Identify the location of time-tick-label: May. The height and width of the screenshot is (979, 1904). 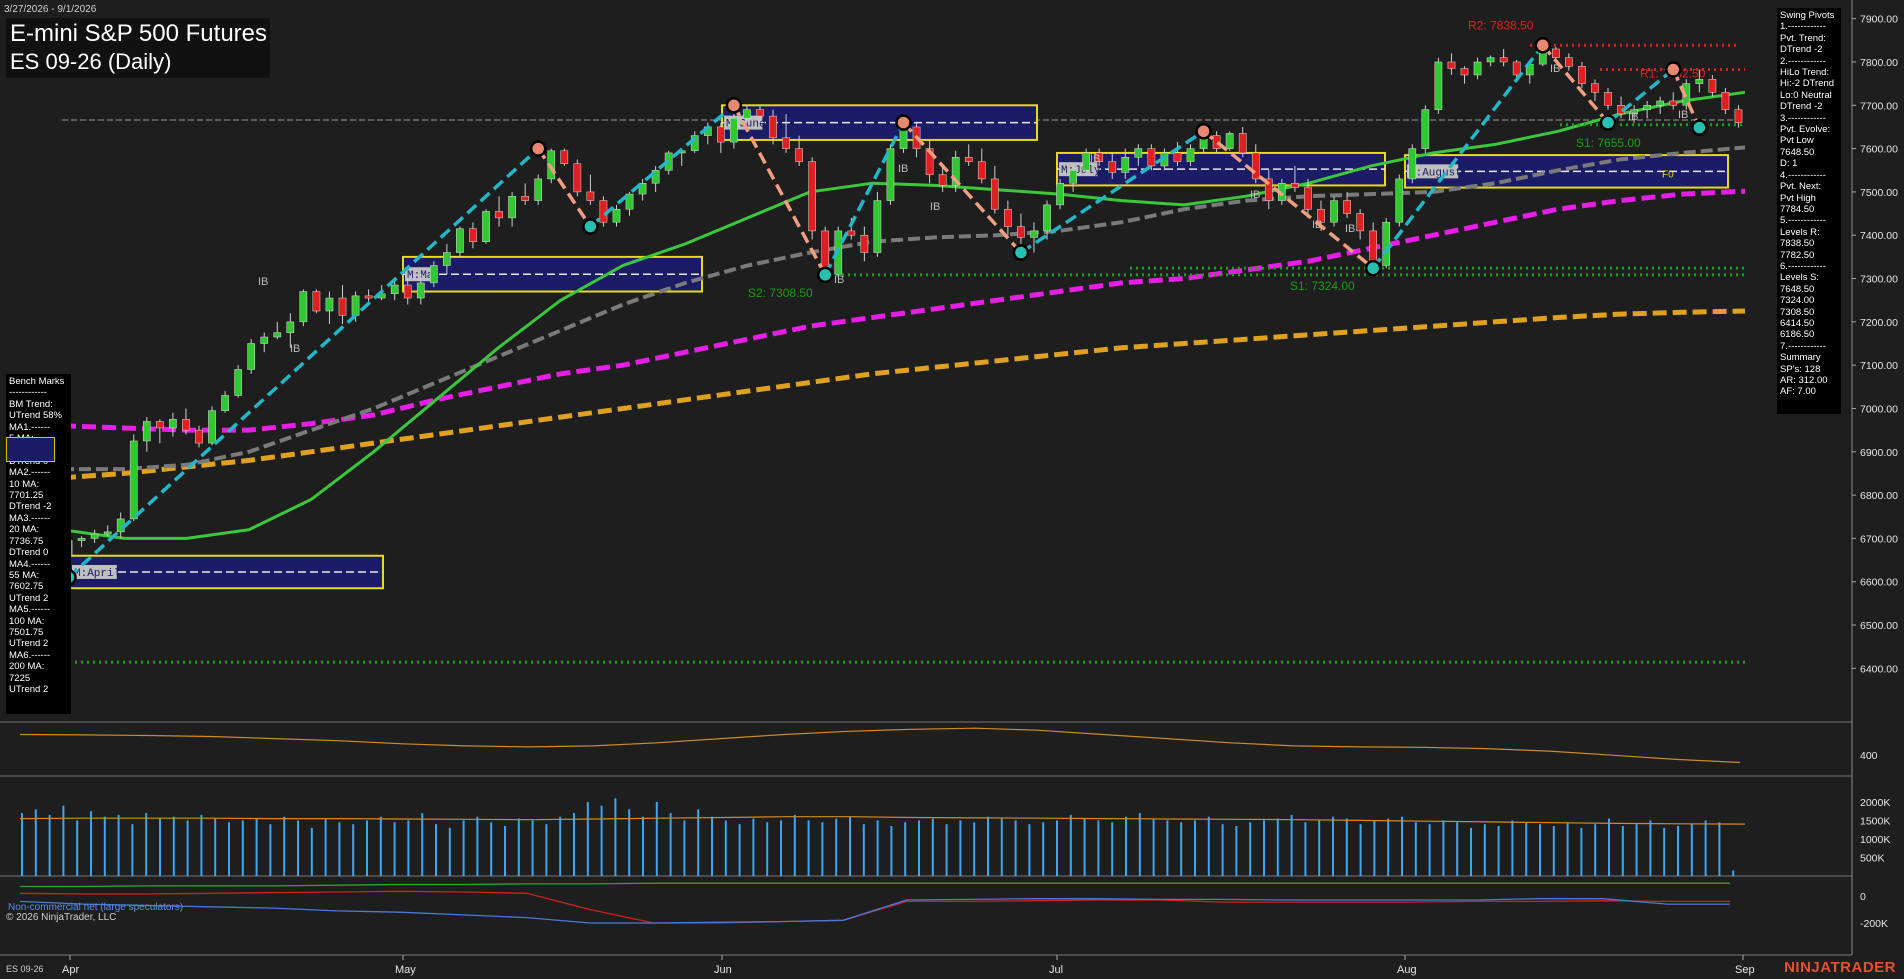
(405, 970).